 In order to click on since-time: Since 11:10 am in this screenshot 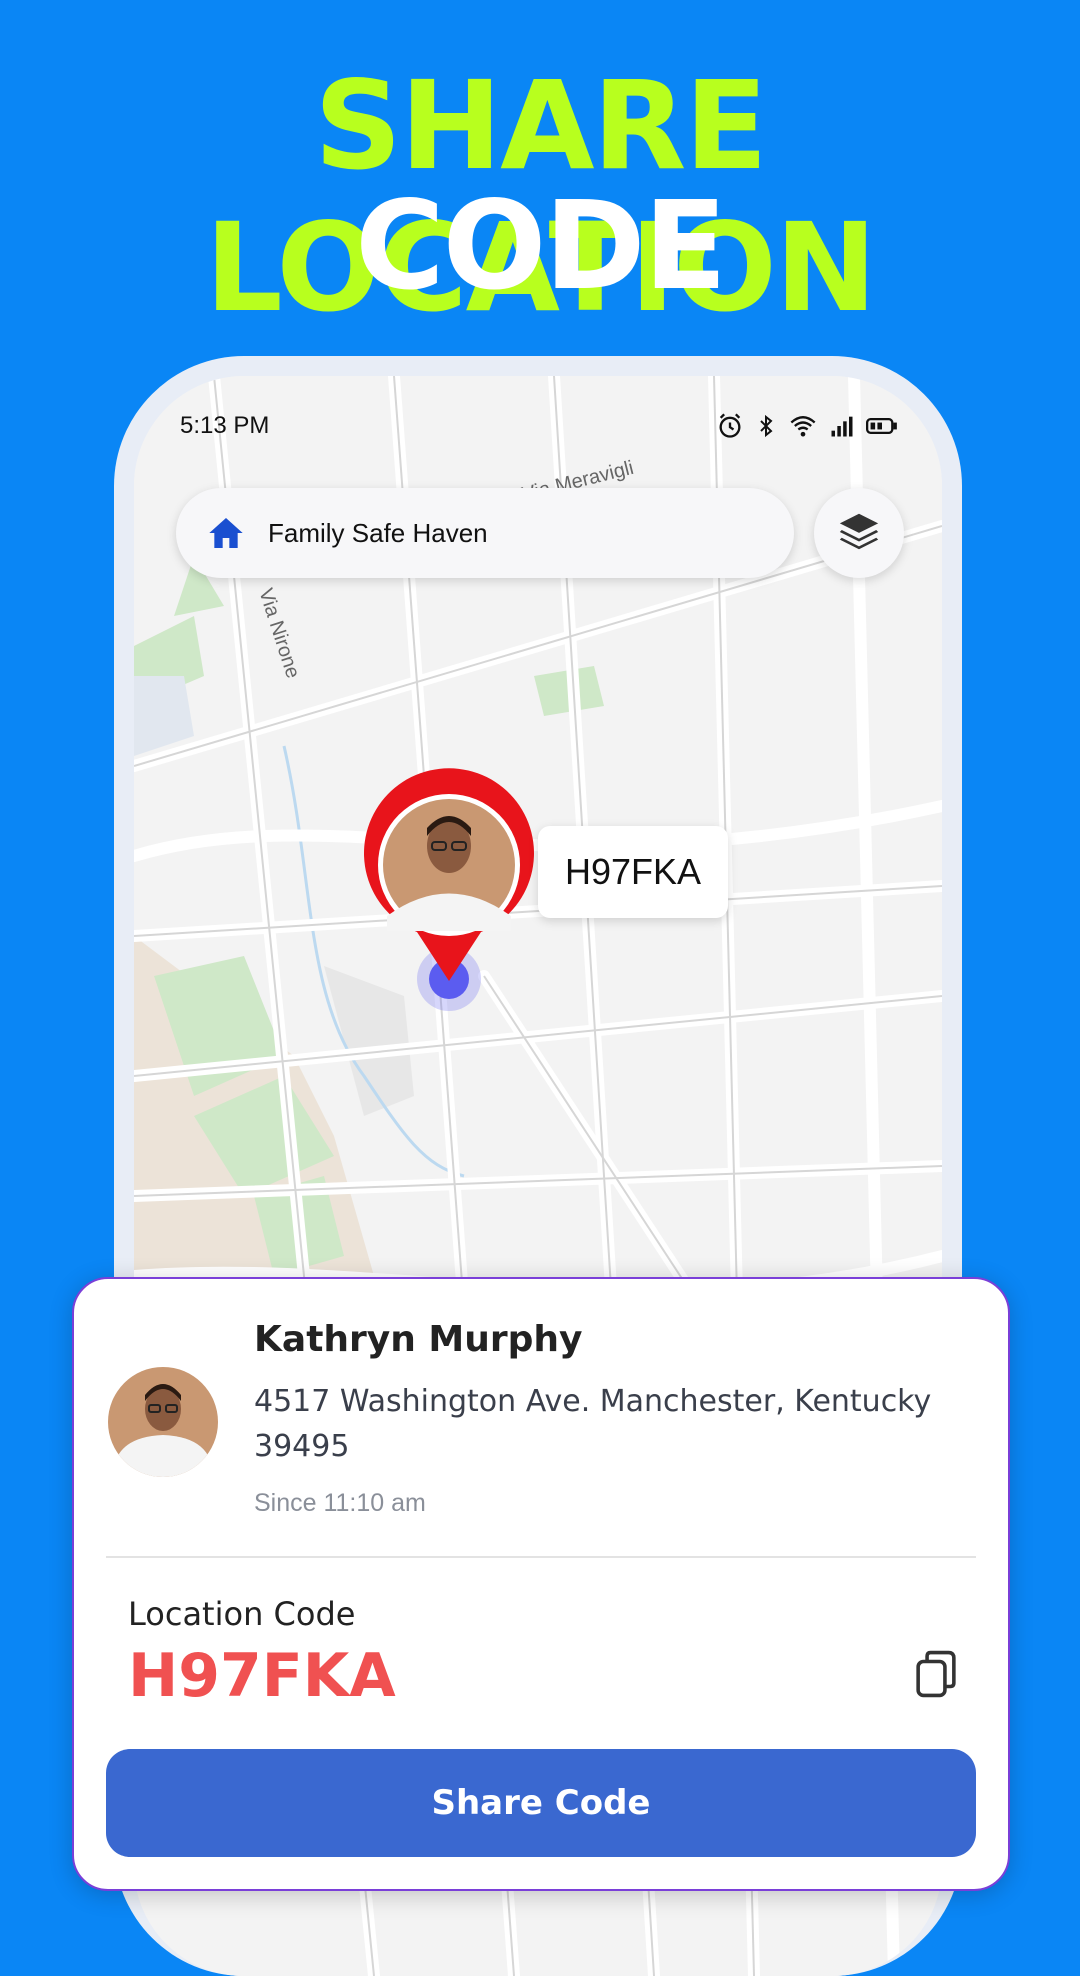, I will do `click(340, 1503)`.